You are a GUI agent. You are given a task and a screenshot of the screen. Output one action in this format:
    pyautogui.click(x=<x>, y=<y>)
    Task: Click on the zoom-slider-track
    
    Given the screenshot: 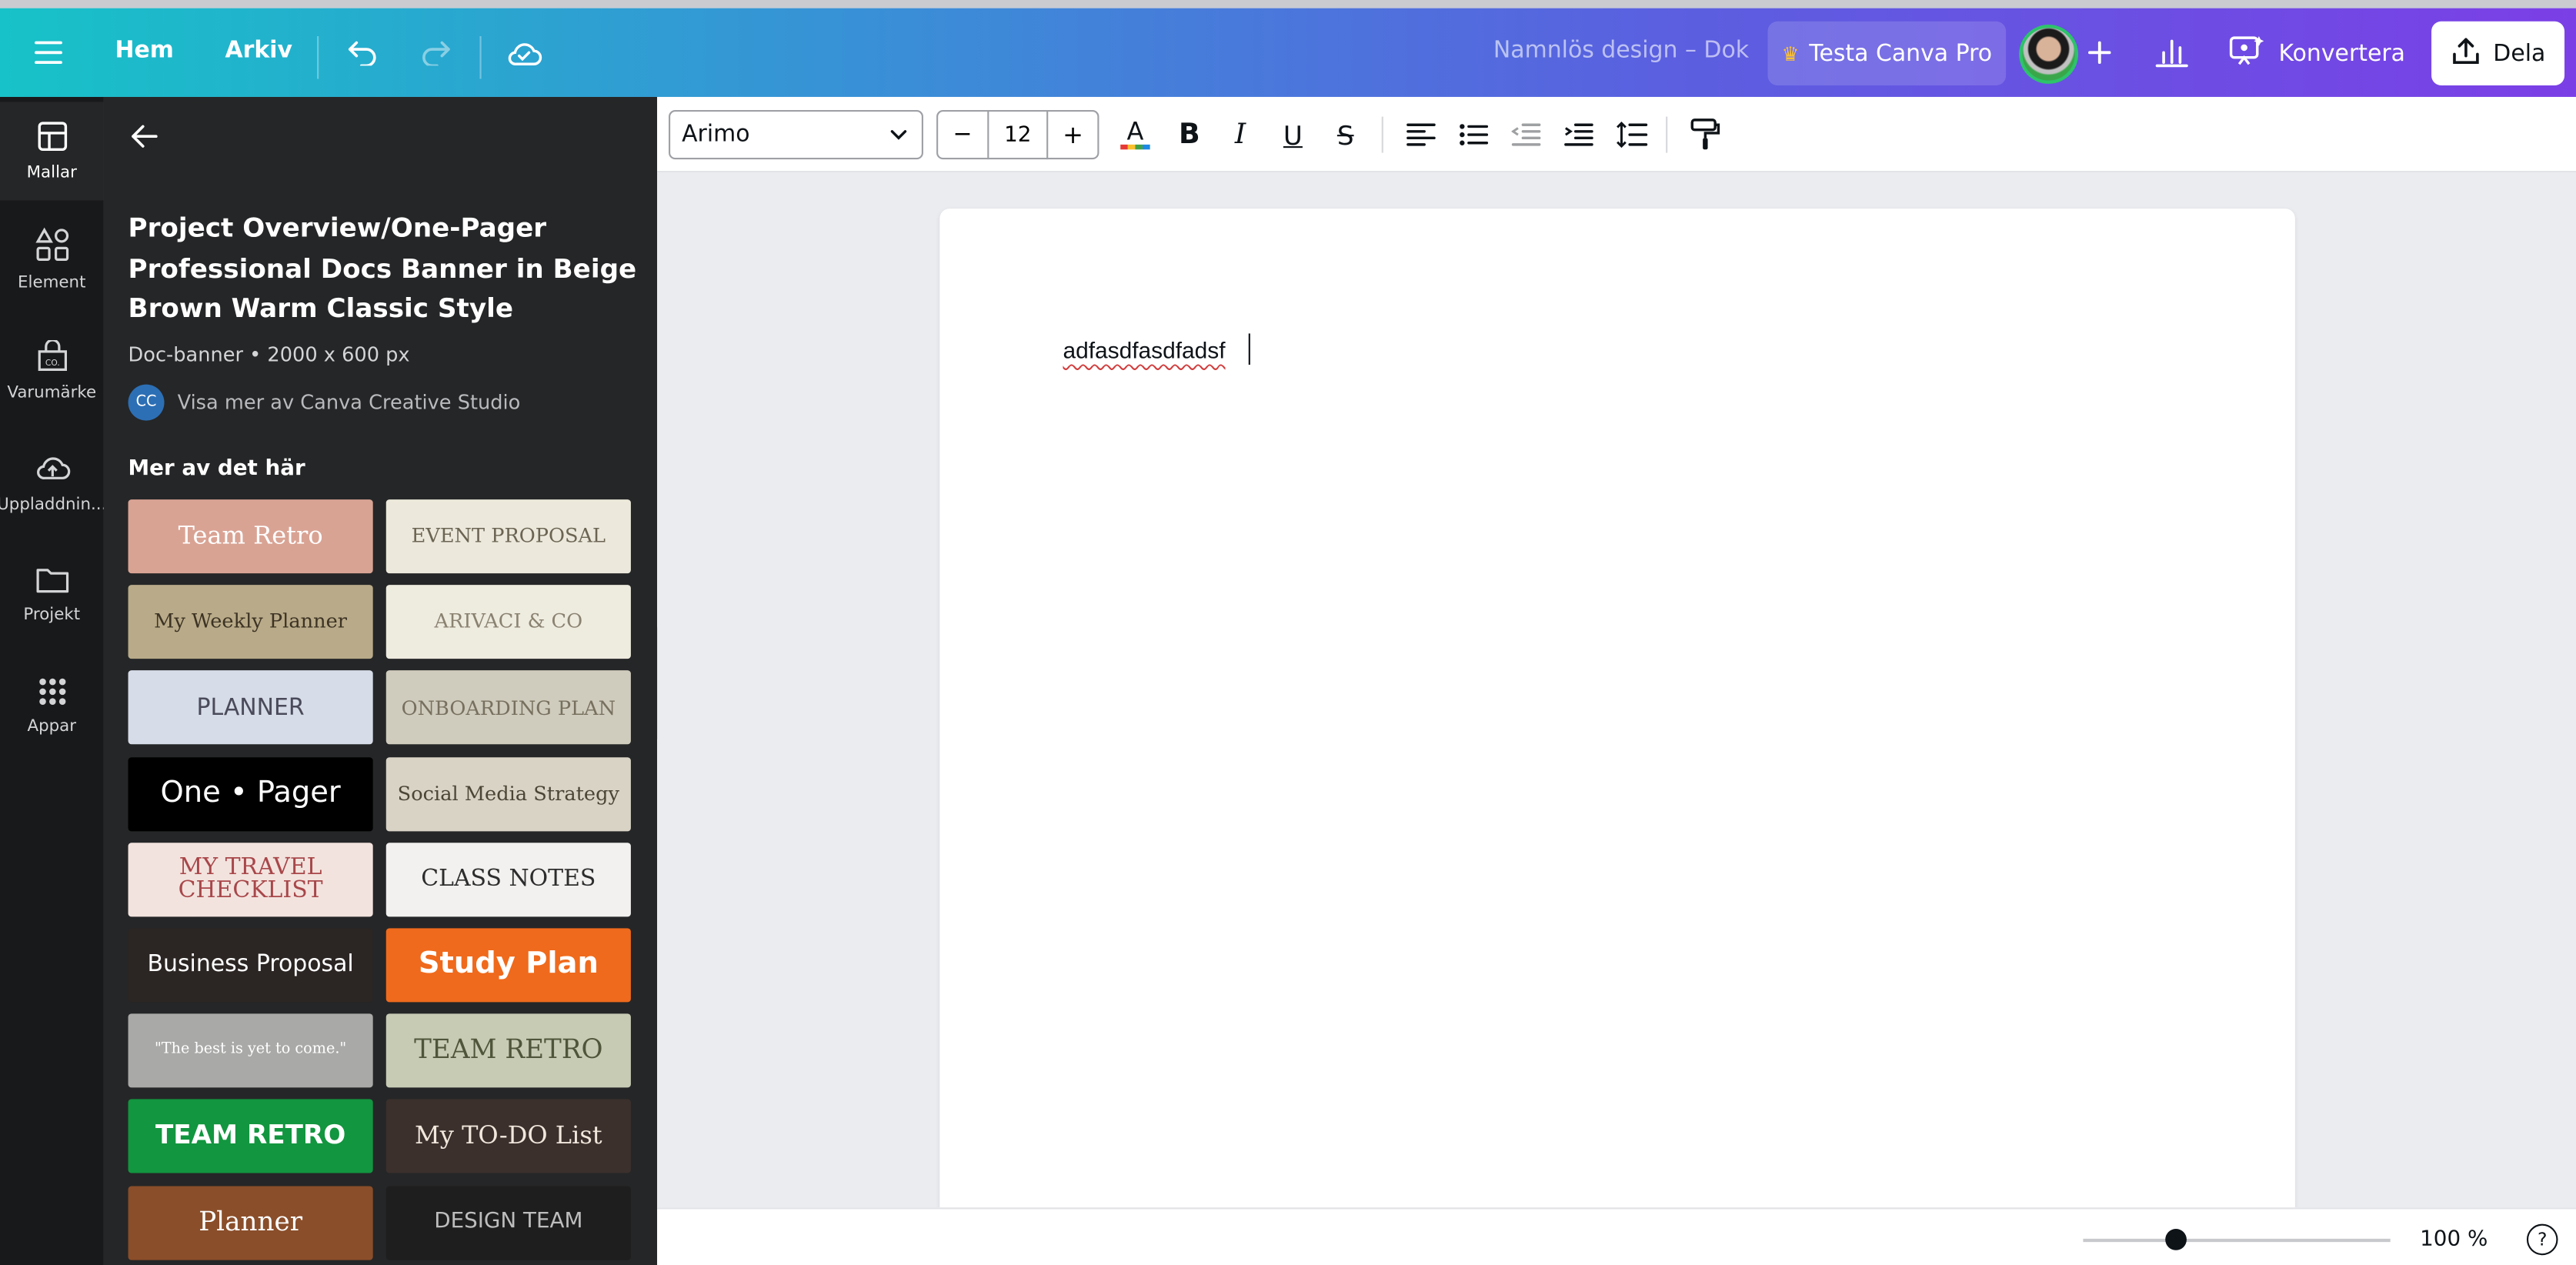 What is the action you would take?
    pyautogui.click(x=2237, y=1240)
    